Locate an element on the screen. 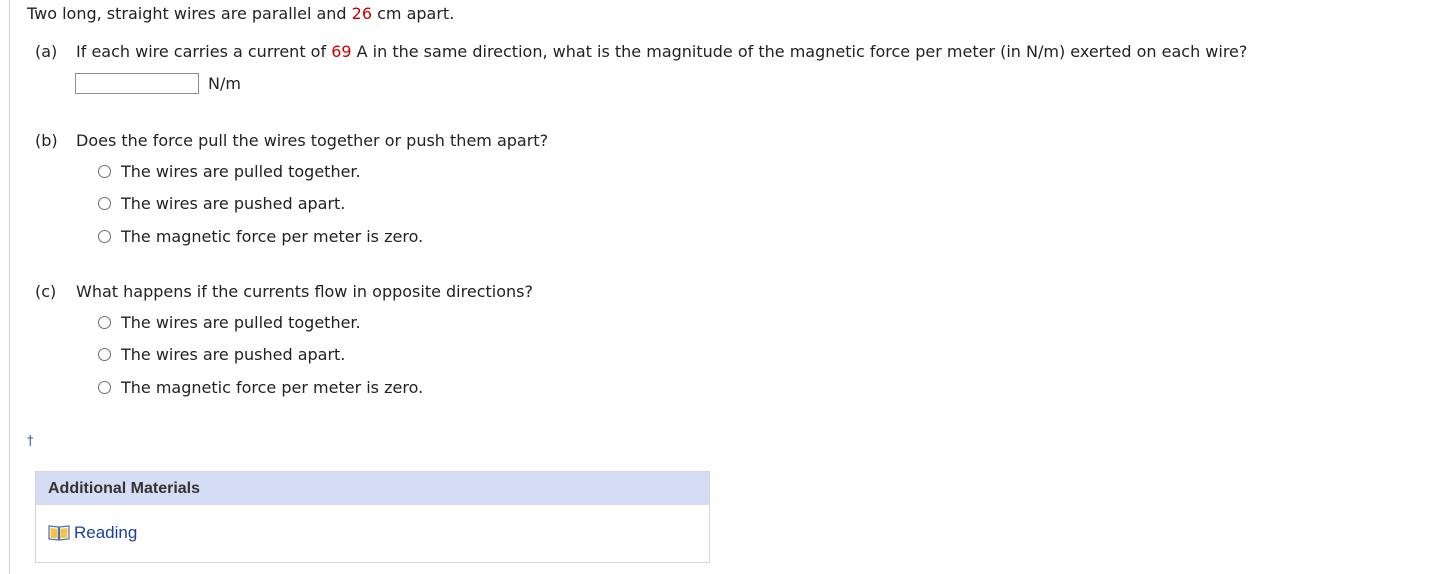 This screenshot has width=1454, height=574. additional-materials-title: Additional Materials is located at coordinates (124, 488).